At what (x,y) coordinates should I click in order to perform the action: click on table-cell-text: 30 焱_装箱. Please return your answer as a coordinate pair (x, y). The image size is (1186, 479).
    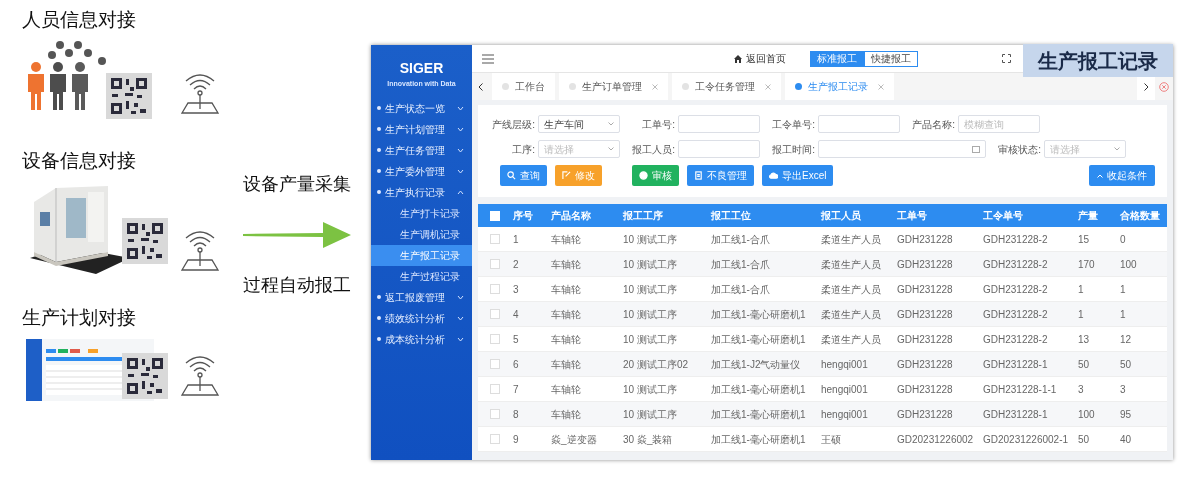
    Looking at the image, I should click on (648, 439).